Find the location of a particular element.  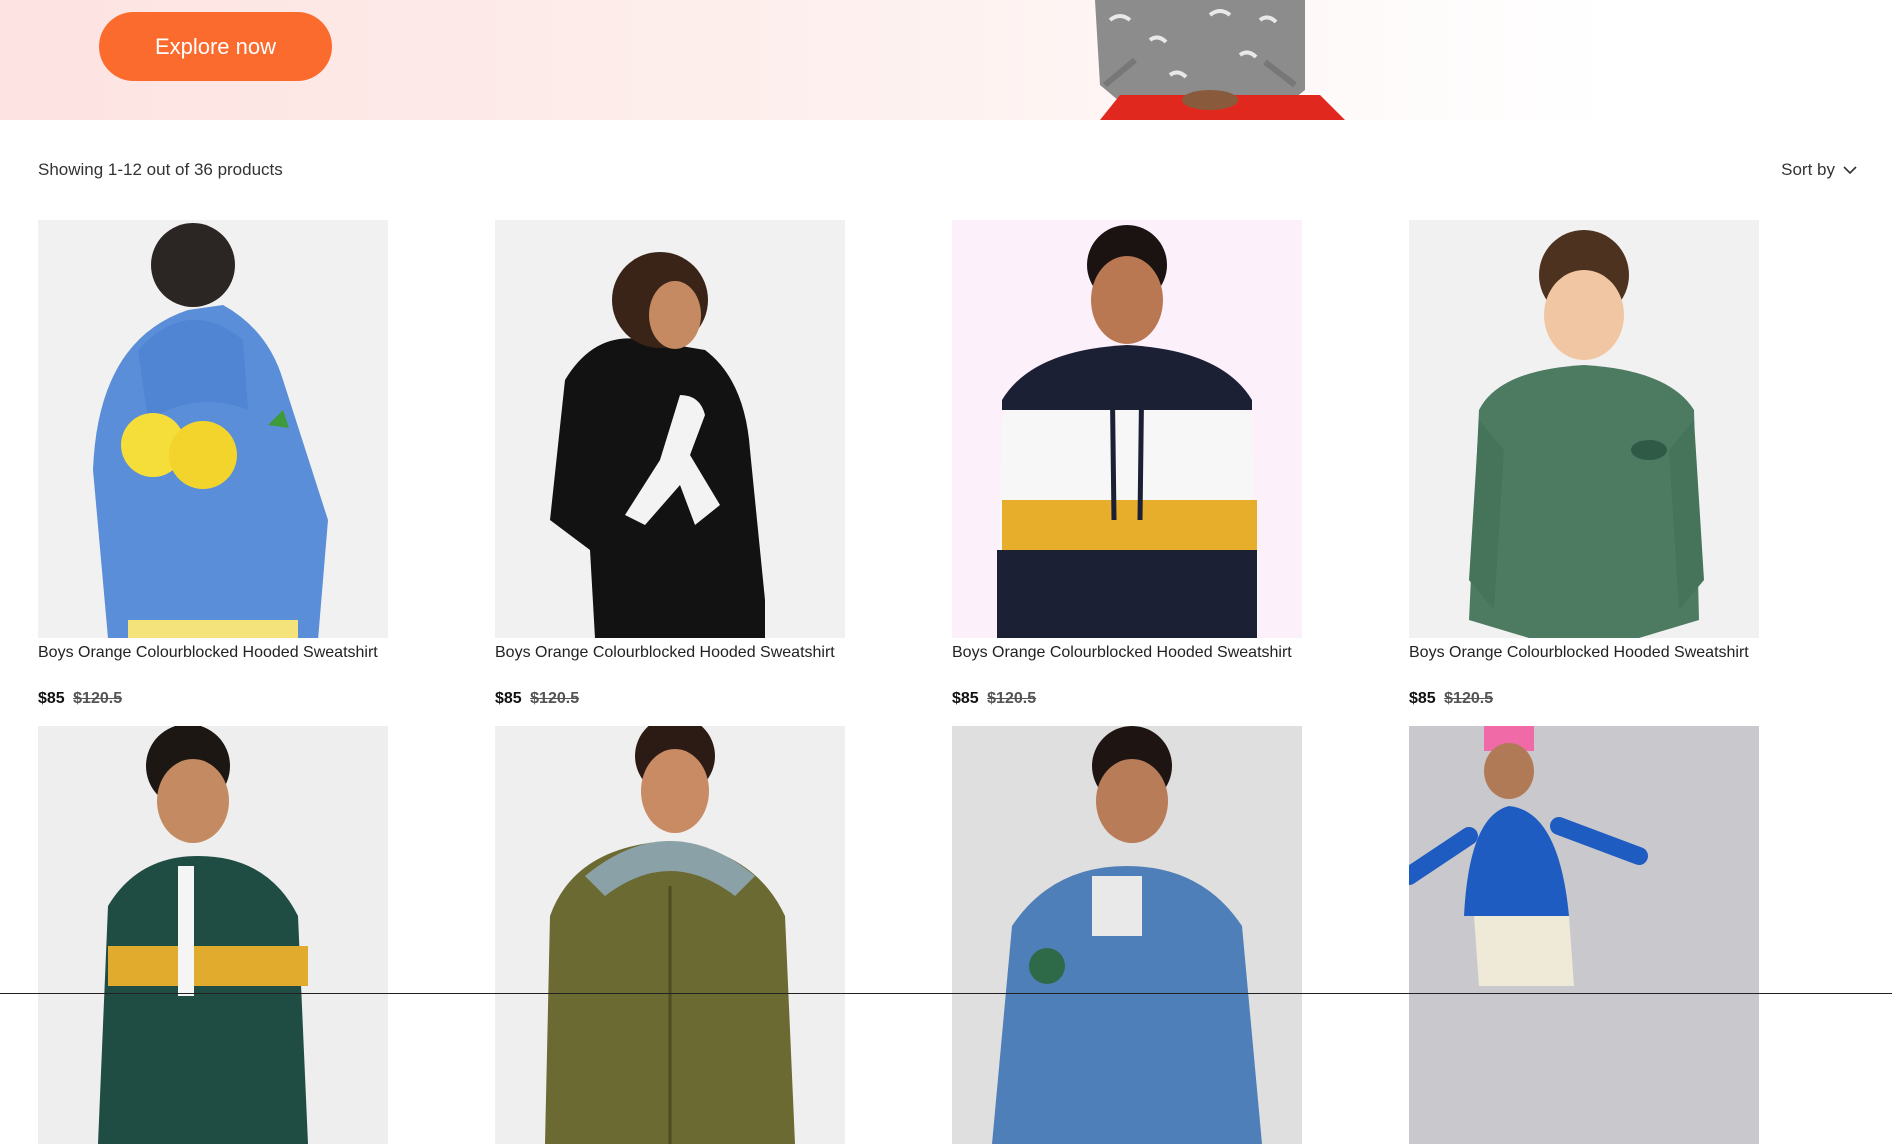

hero-banner: Explore now is located at coordinates (946, 60).